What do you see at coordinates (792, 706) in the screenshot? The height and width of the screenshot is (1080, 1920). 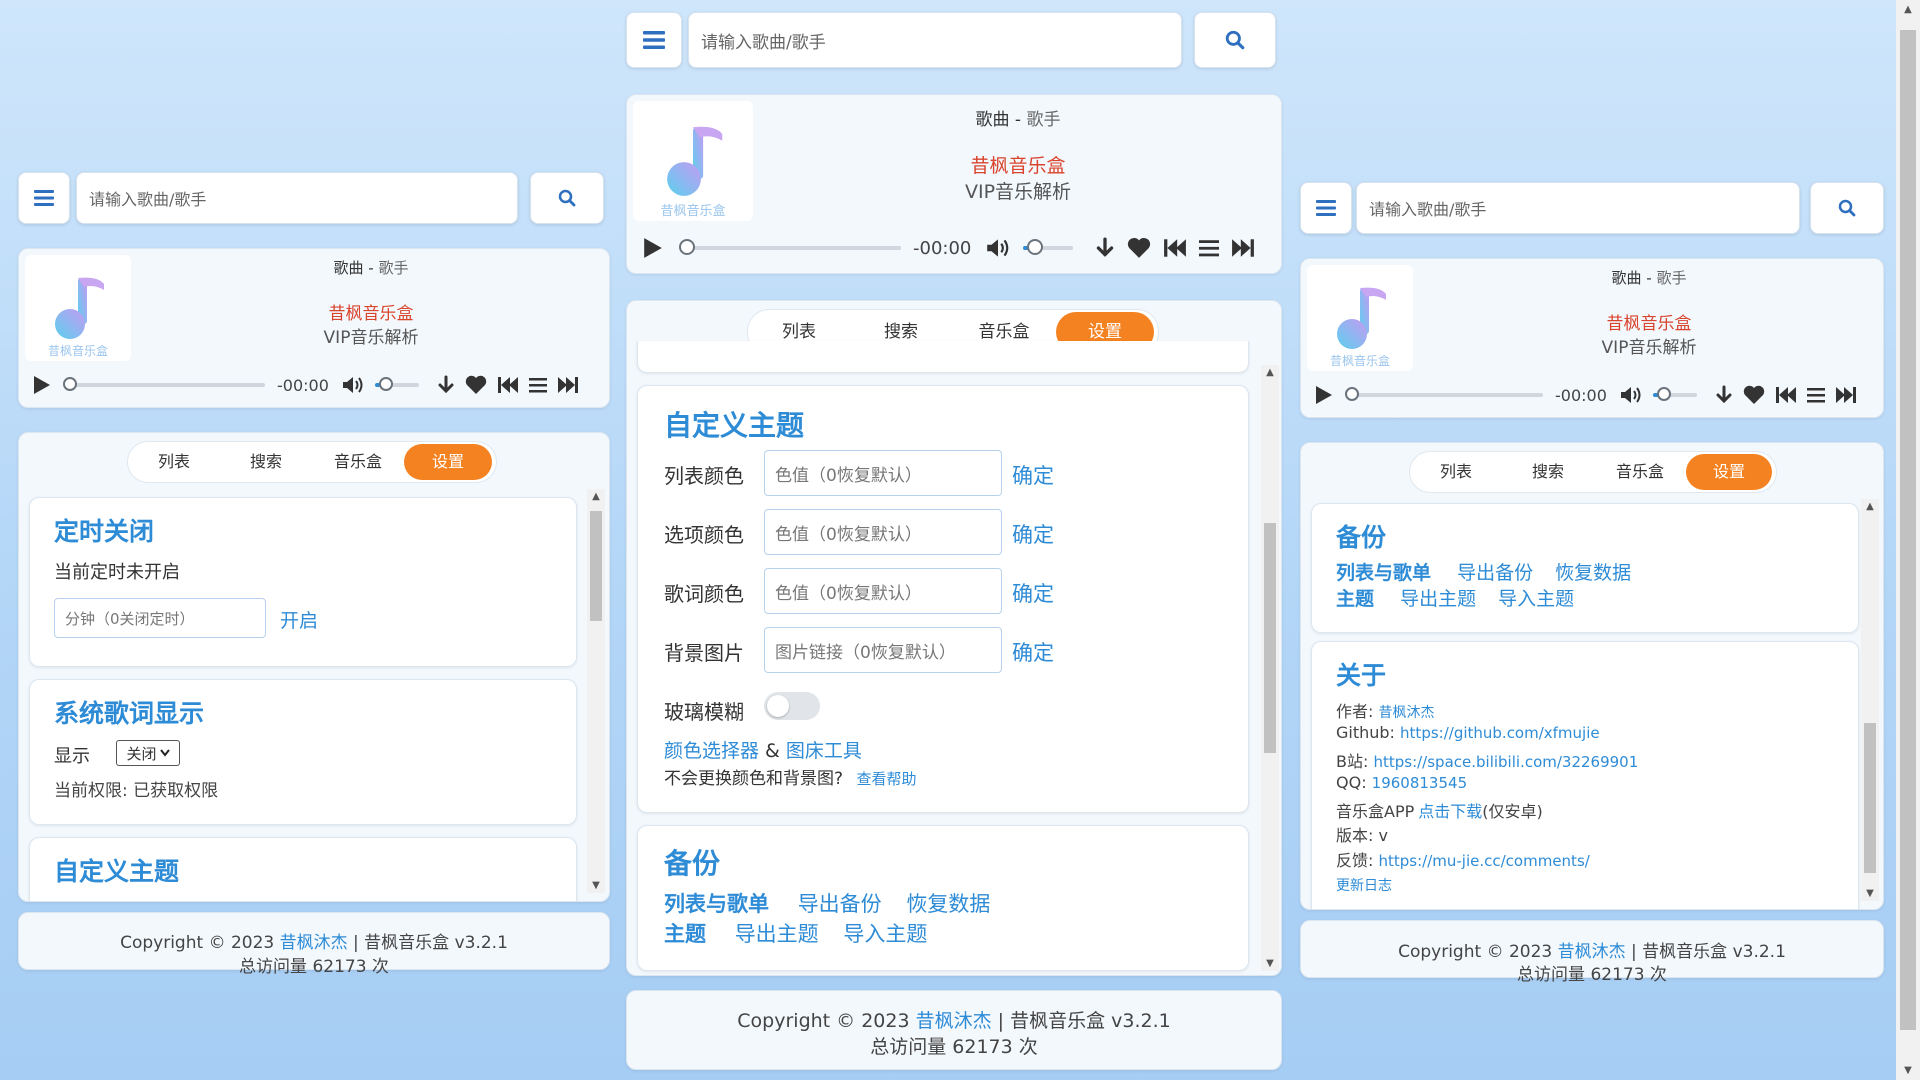 I see `glass-blur-toggle` at bounding box center [792, 706].